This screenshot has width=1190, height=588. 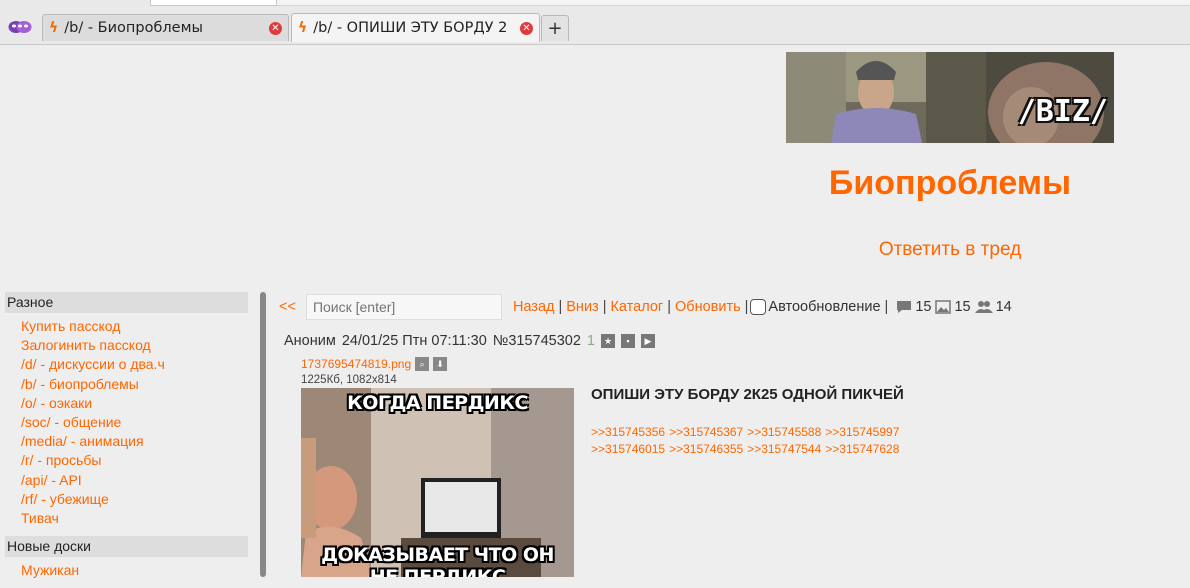 I want to click on banner-label: /BIZ/, so click(x=1062, y=111).